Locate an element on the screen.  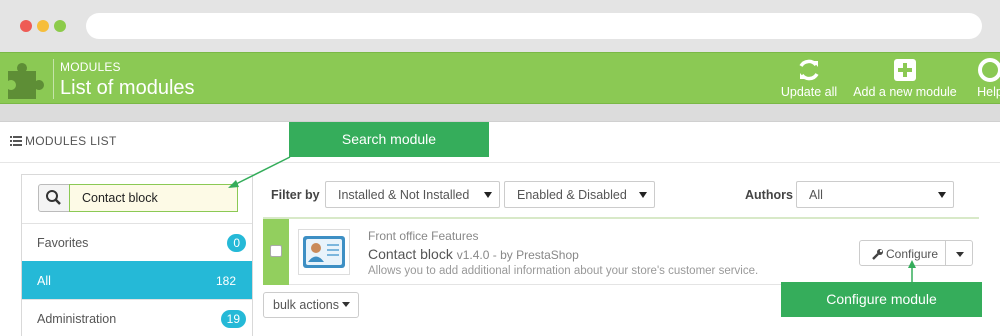
add-module-label: Add a new module is located at coordinates (905, 92).